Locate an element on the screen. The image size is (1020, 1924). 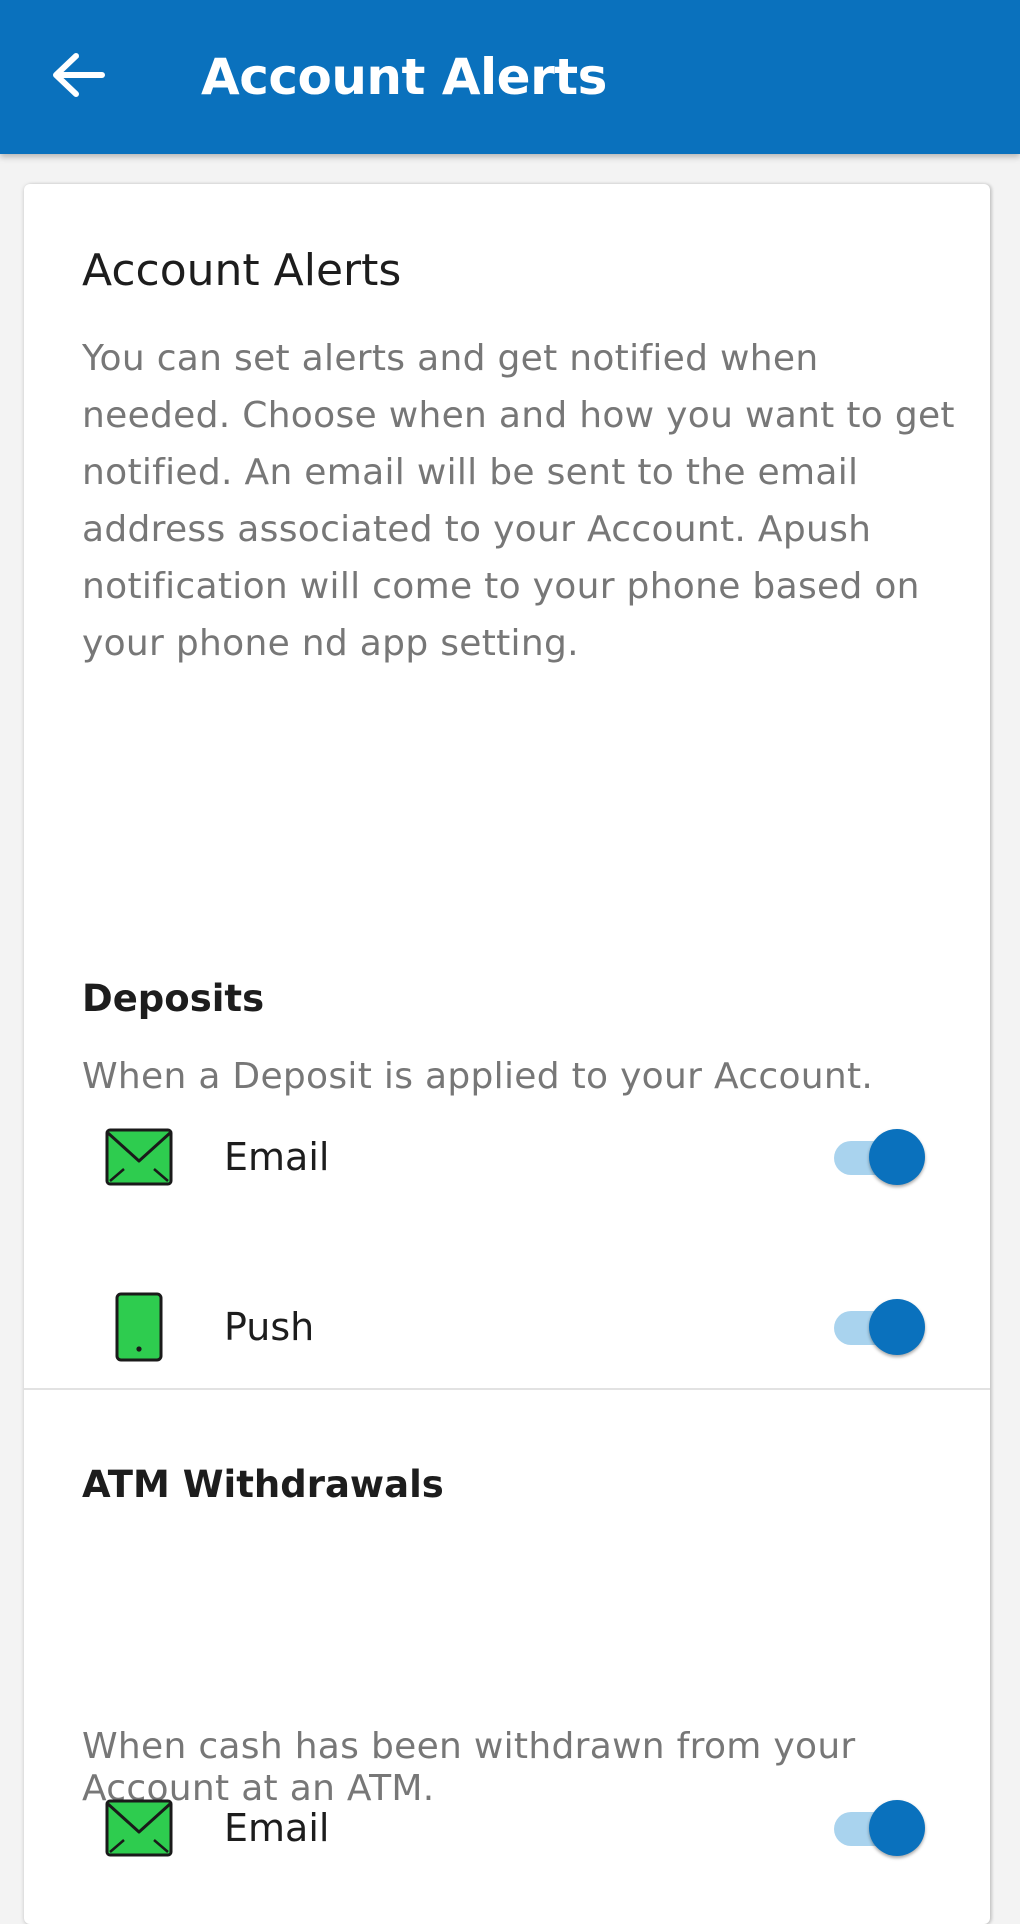
deposits-email-row: Email is located at coordinates (507, 1157).